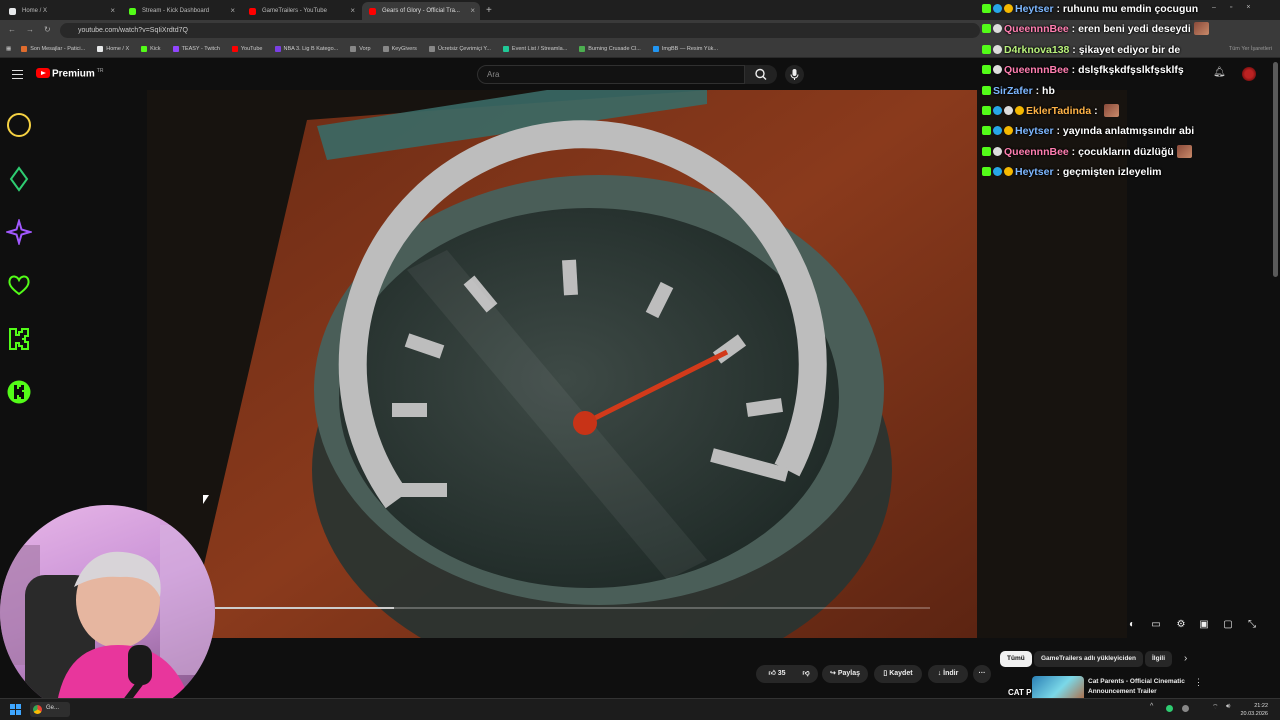 The width and height of the screenshot is (1280, 720). I want to click on share-button: ↪ Paylaş, so click(845, 674).